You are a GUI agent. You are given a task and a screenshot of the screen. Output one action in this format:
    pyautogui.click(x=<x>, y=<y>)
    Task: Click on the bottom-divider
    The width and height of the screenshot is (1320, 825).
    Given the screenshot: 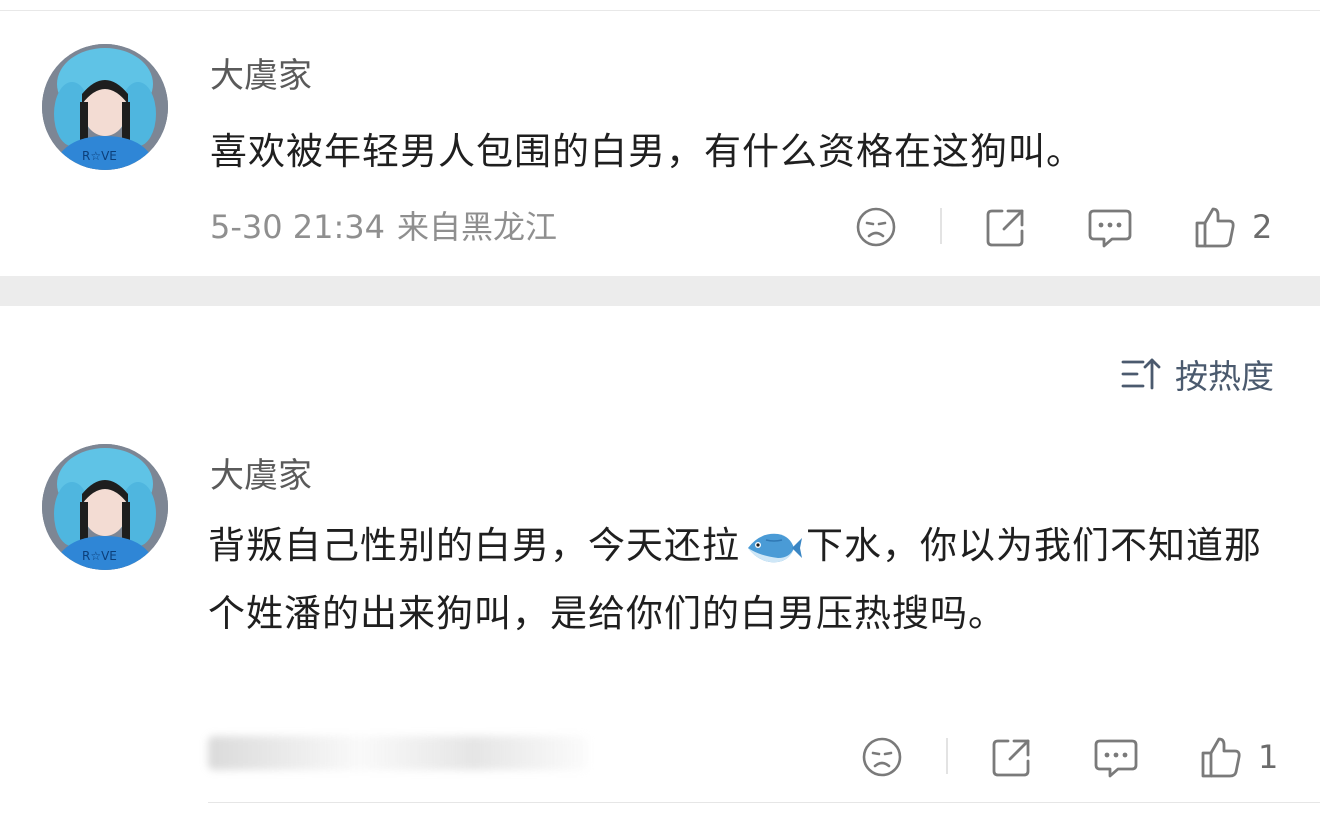 What is the action you would take?
    pyautogui.click(x=764, y=802)
    